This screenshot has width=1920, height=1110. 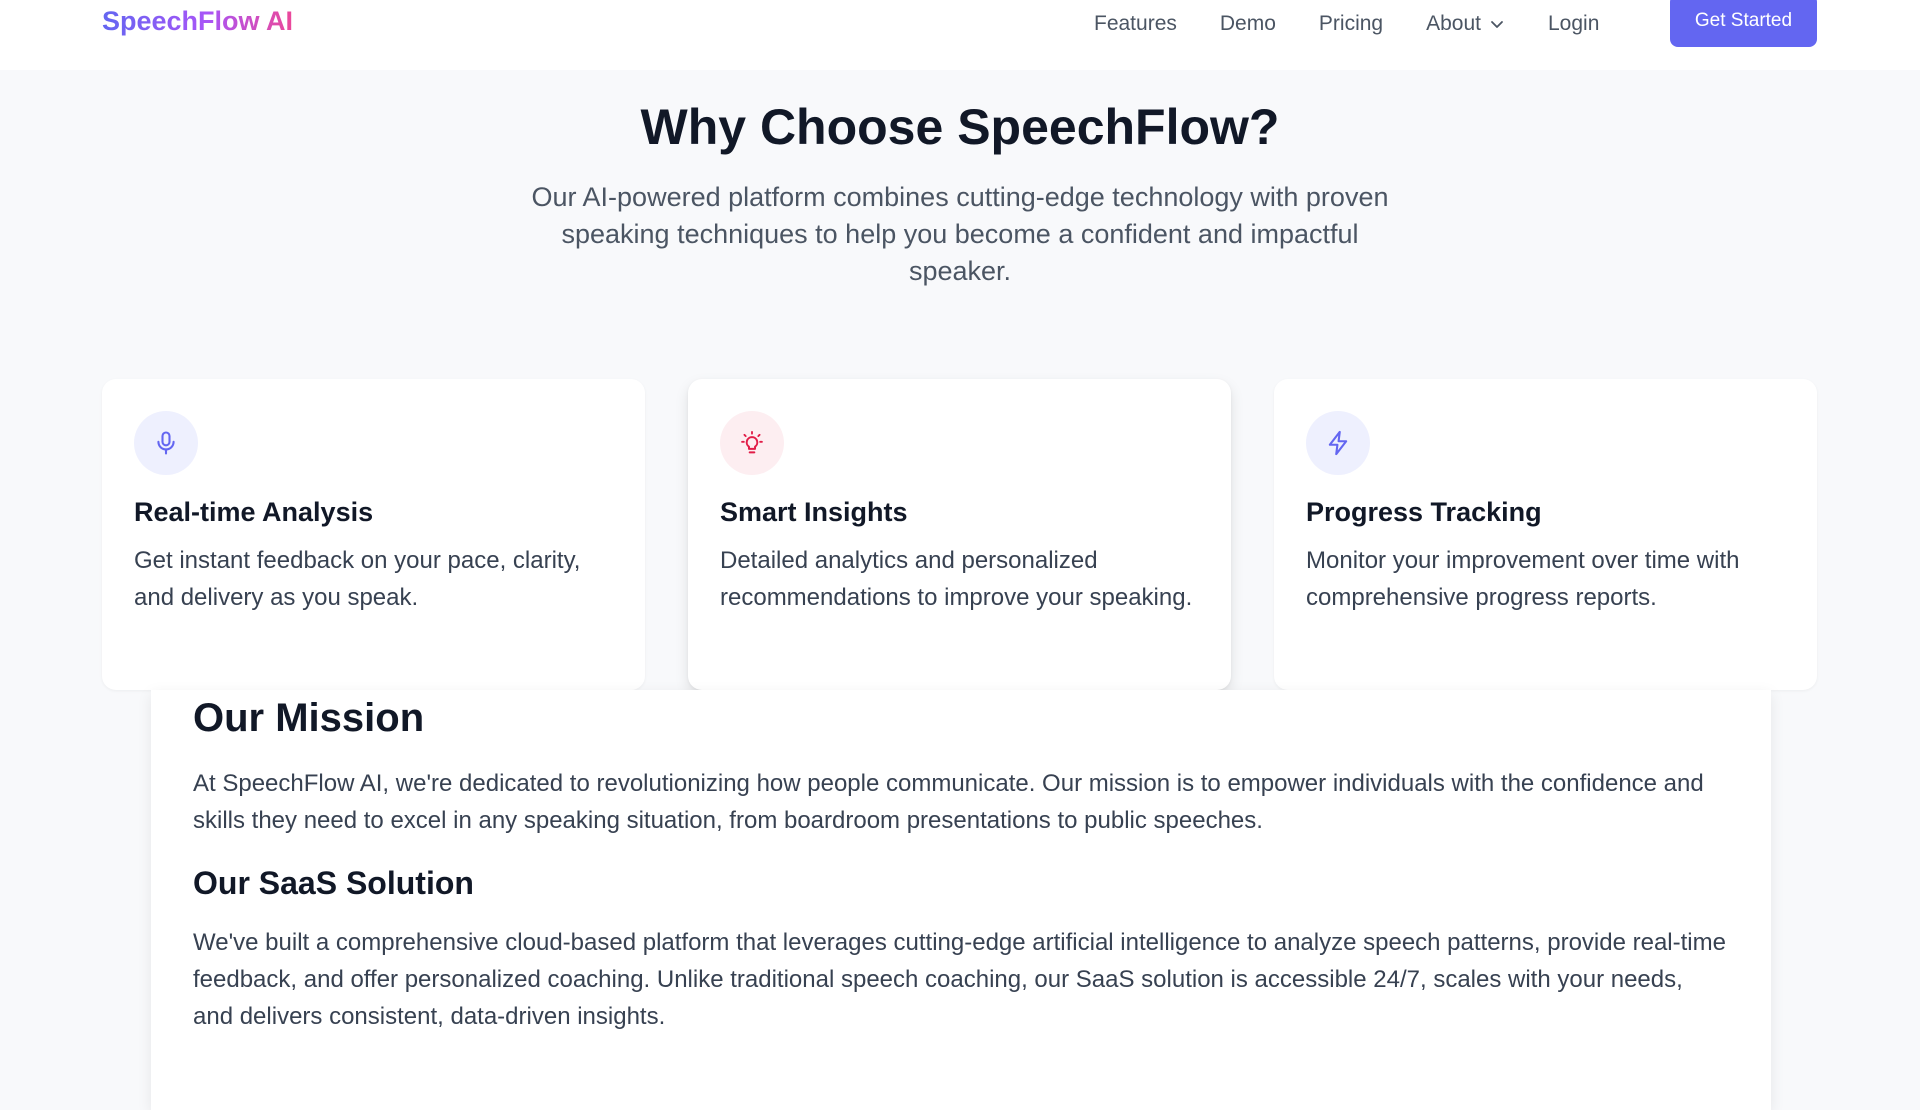 I want to click on microphone-icon, so click(x=166, y=443).